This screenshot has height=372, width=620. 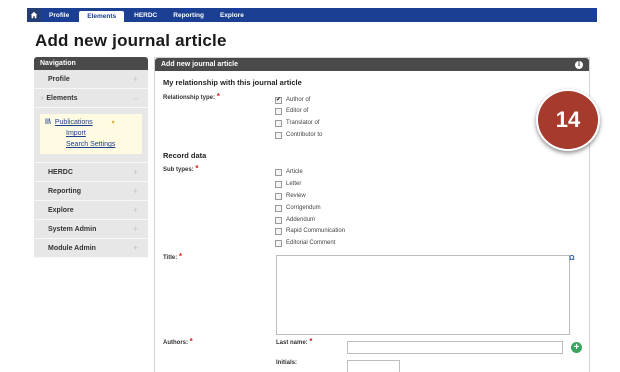 I want to click on panel-header: Add new journal article i, so click(x=372, y=64).